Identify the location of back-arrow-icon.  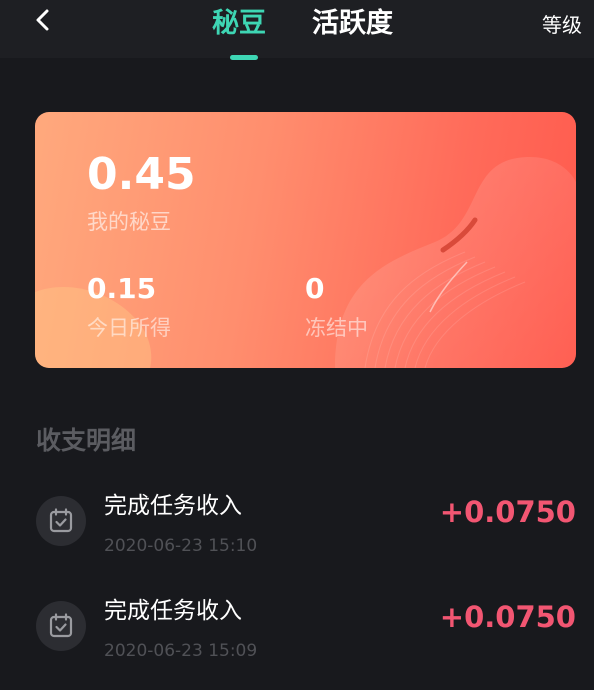
(42, 20).